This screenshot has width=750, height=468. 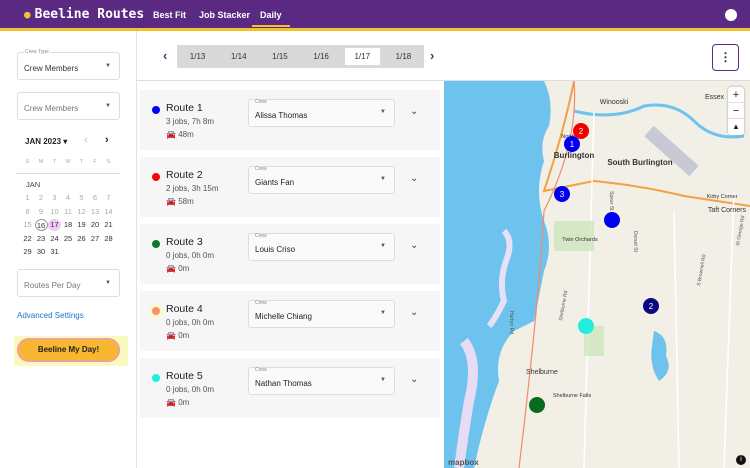 I want to click on calendar-day: 26, so click(x=81, y=239).